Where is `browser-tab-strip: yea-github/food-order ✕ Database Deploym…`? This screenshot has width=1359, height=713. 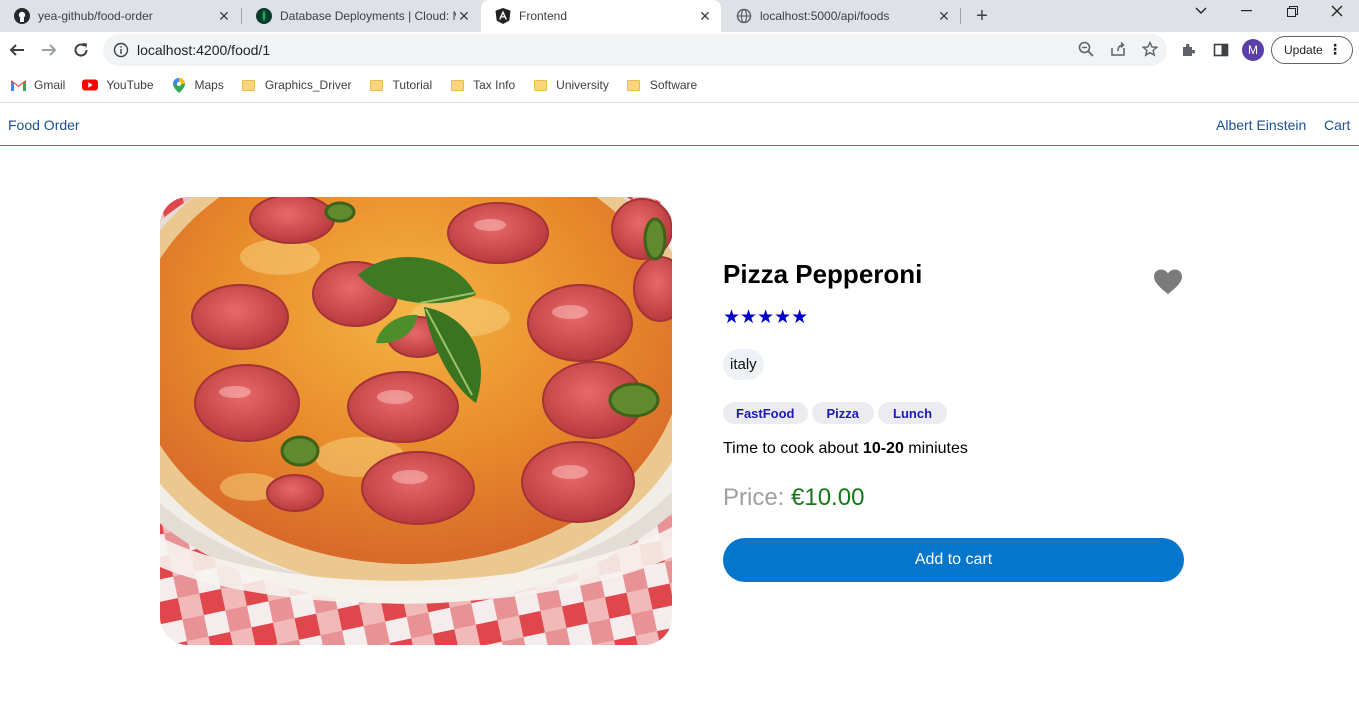
browser-tab-strip: yea-github/food-order ✕ Database Deploym… is located at coordinates (679, 16).